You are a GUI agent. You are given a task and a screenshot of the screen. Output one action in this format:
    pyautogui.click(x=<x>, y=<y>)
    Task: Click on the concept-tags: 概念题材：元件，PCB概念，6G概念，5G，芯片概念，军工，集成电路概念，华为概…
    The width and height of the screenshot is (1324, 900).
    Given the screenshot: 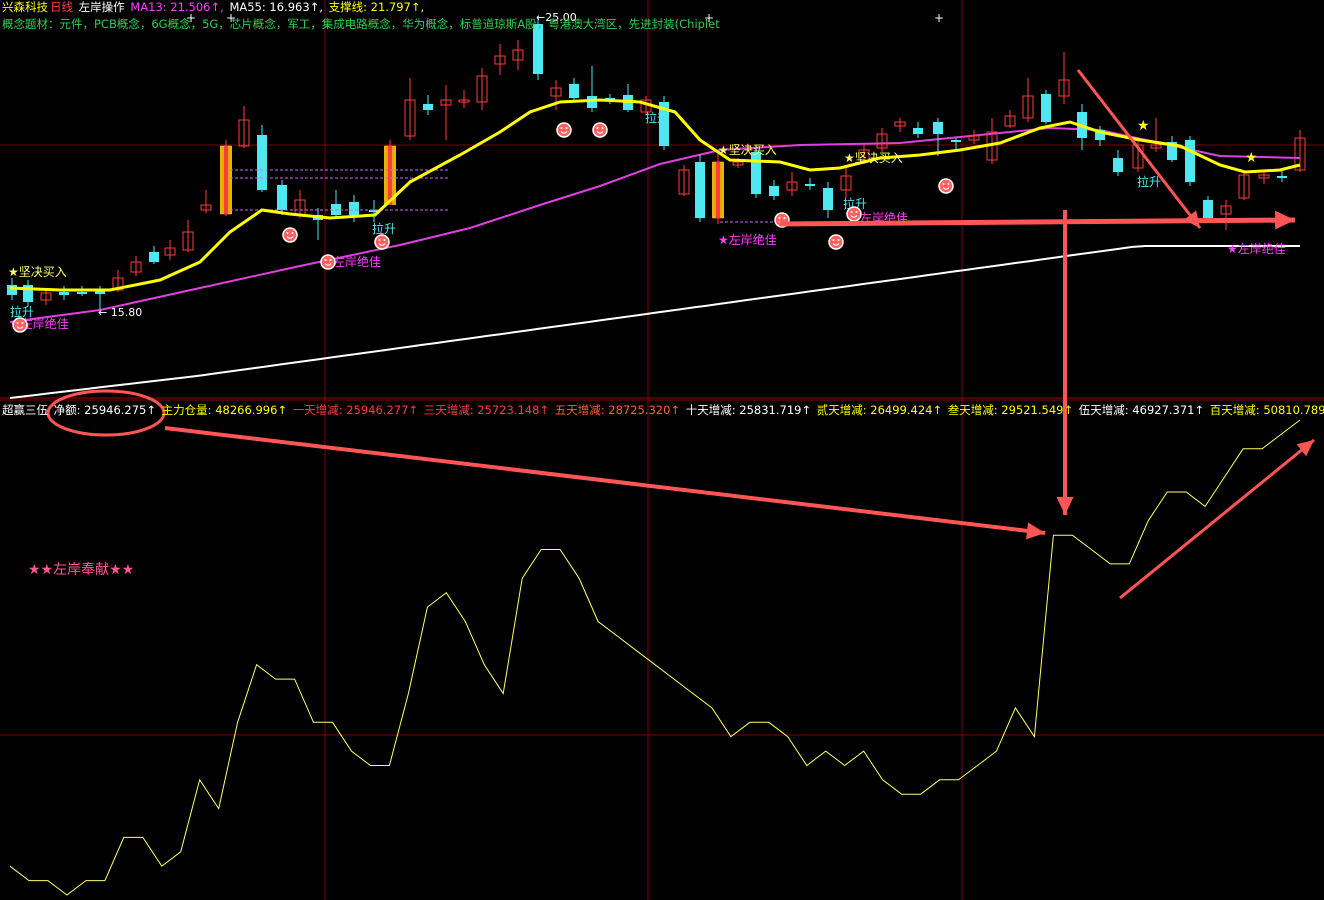 What is the action you would take?
    pyautogui.click(x=361, y=24)
    